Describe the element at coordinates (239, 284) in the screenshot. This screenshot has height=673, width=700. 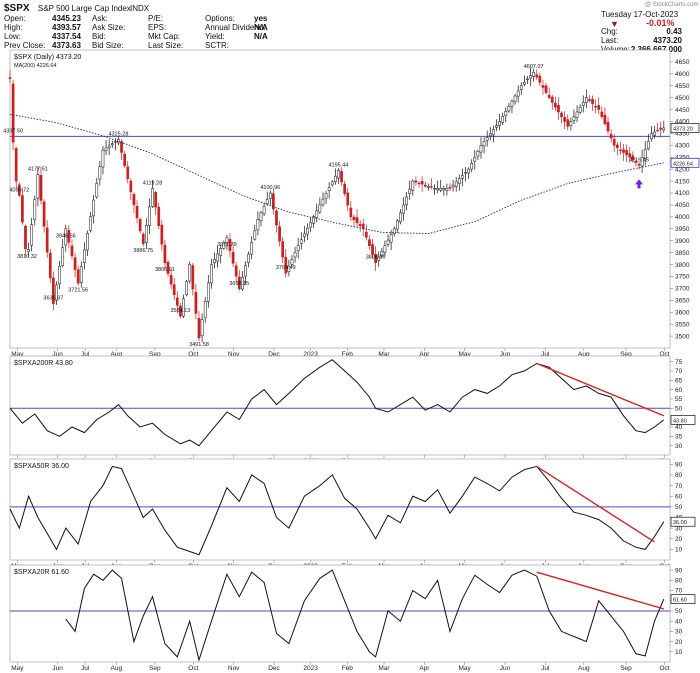
I see `price-annotation: 3698.15` at that location.